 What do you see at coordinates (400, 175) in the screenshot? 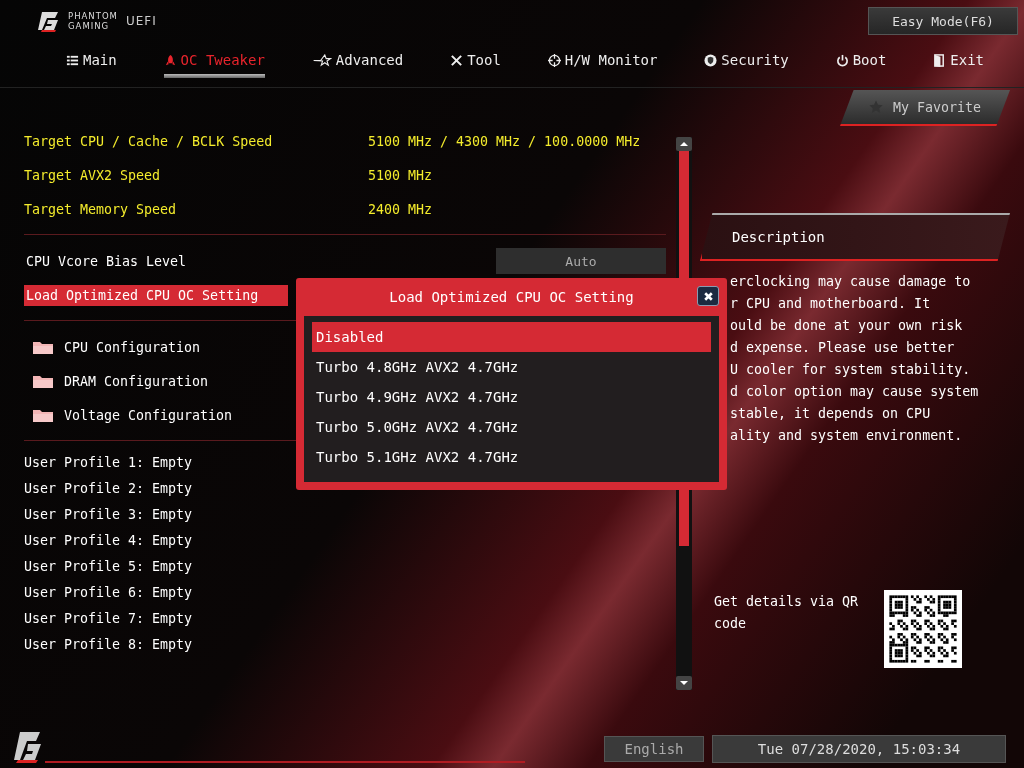
I see `info-value: 5100 MHz` at bounding box center [400, 175].